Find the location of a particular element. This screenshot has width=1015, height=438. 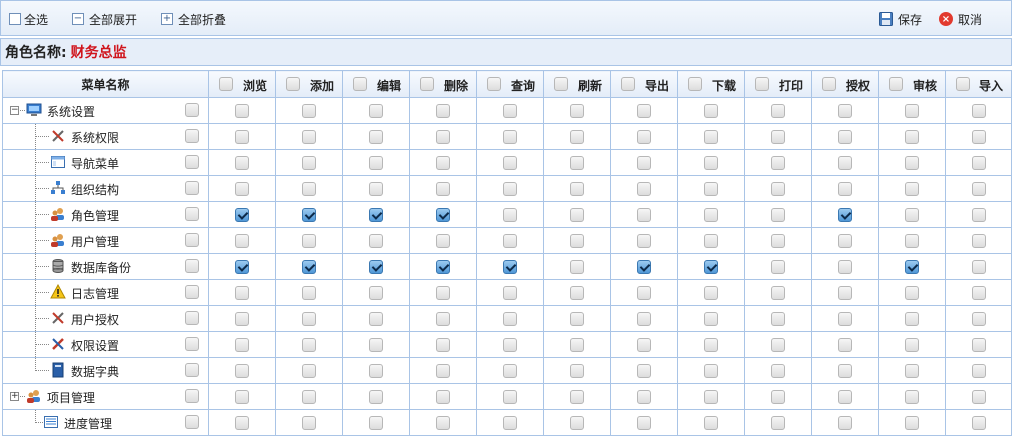

collapse-all-button: + 全部折叠 is located at coordinates (193, 19).